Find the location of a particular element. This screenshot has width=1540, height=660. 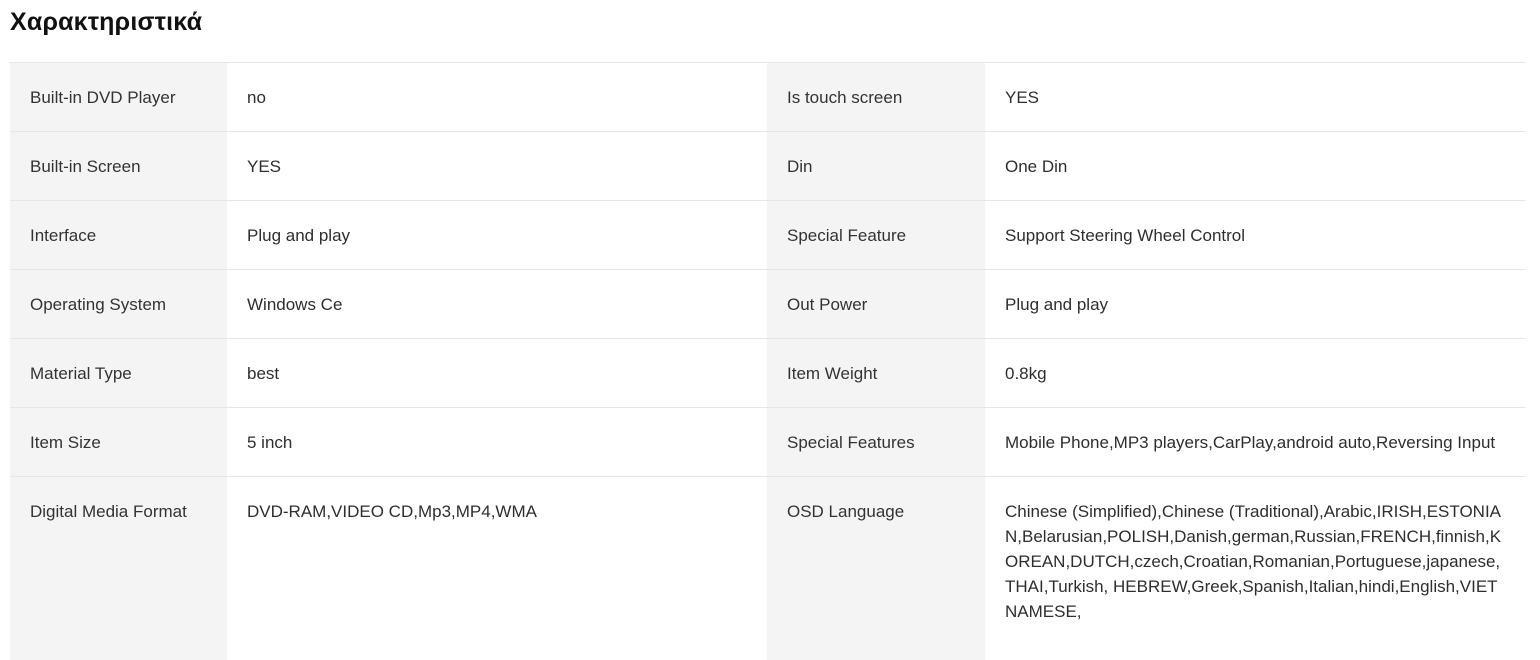

spec-key: Built-in Screen is located at coordinates (118, 166).